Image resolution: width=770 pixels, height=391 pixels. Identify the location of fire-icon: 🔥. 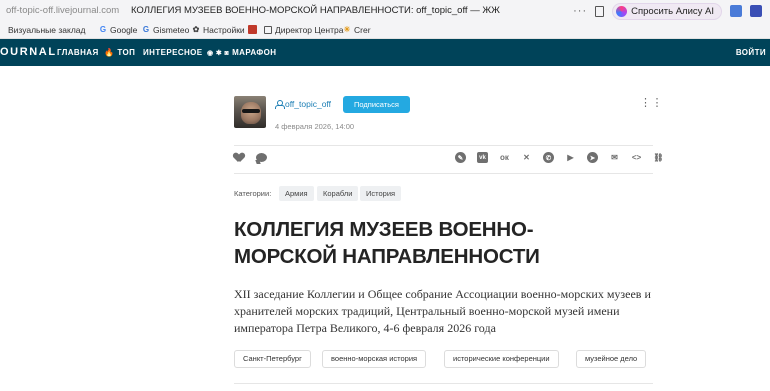
(109, 52).